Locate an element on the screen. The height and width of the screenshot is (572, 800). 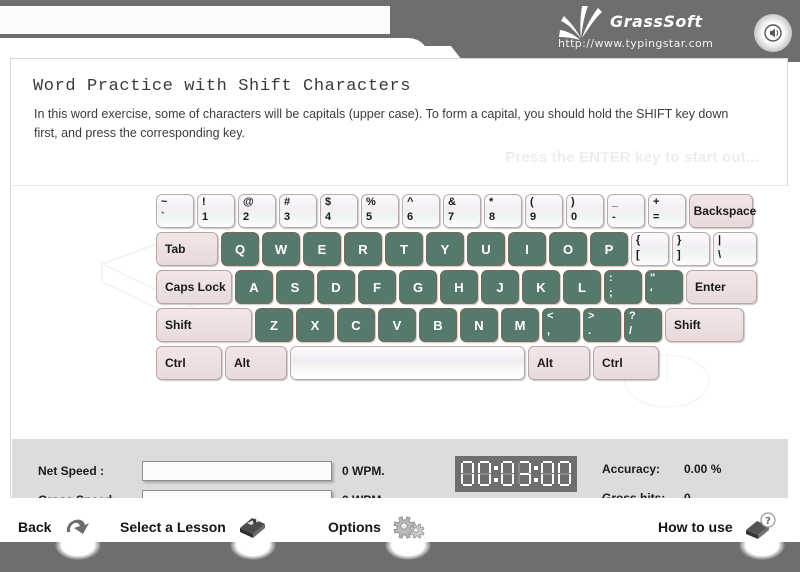
back-label: Back is located at coordinates (35, 527).